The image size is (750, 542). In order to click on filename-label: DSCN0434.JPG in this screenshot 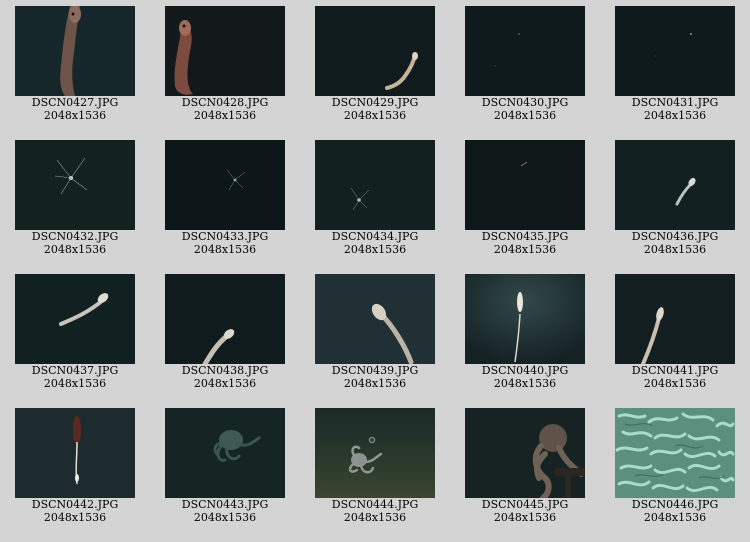, I will do `click(375, 236)`.